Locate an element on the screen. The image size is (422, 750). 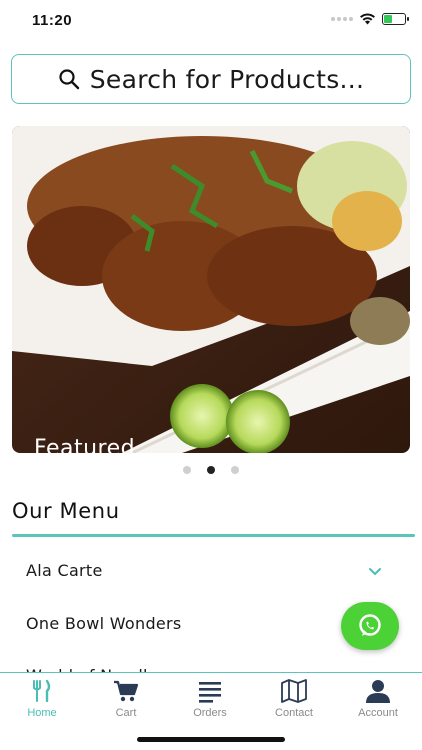
tab-contact-label: Contact is located at coordinates (294, 713).